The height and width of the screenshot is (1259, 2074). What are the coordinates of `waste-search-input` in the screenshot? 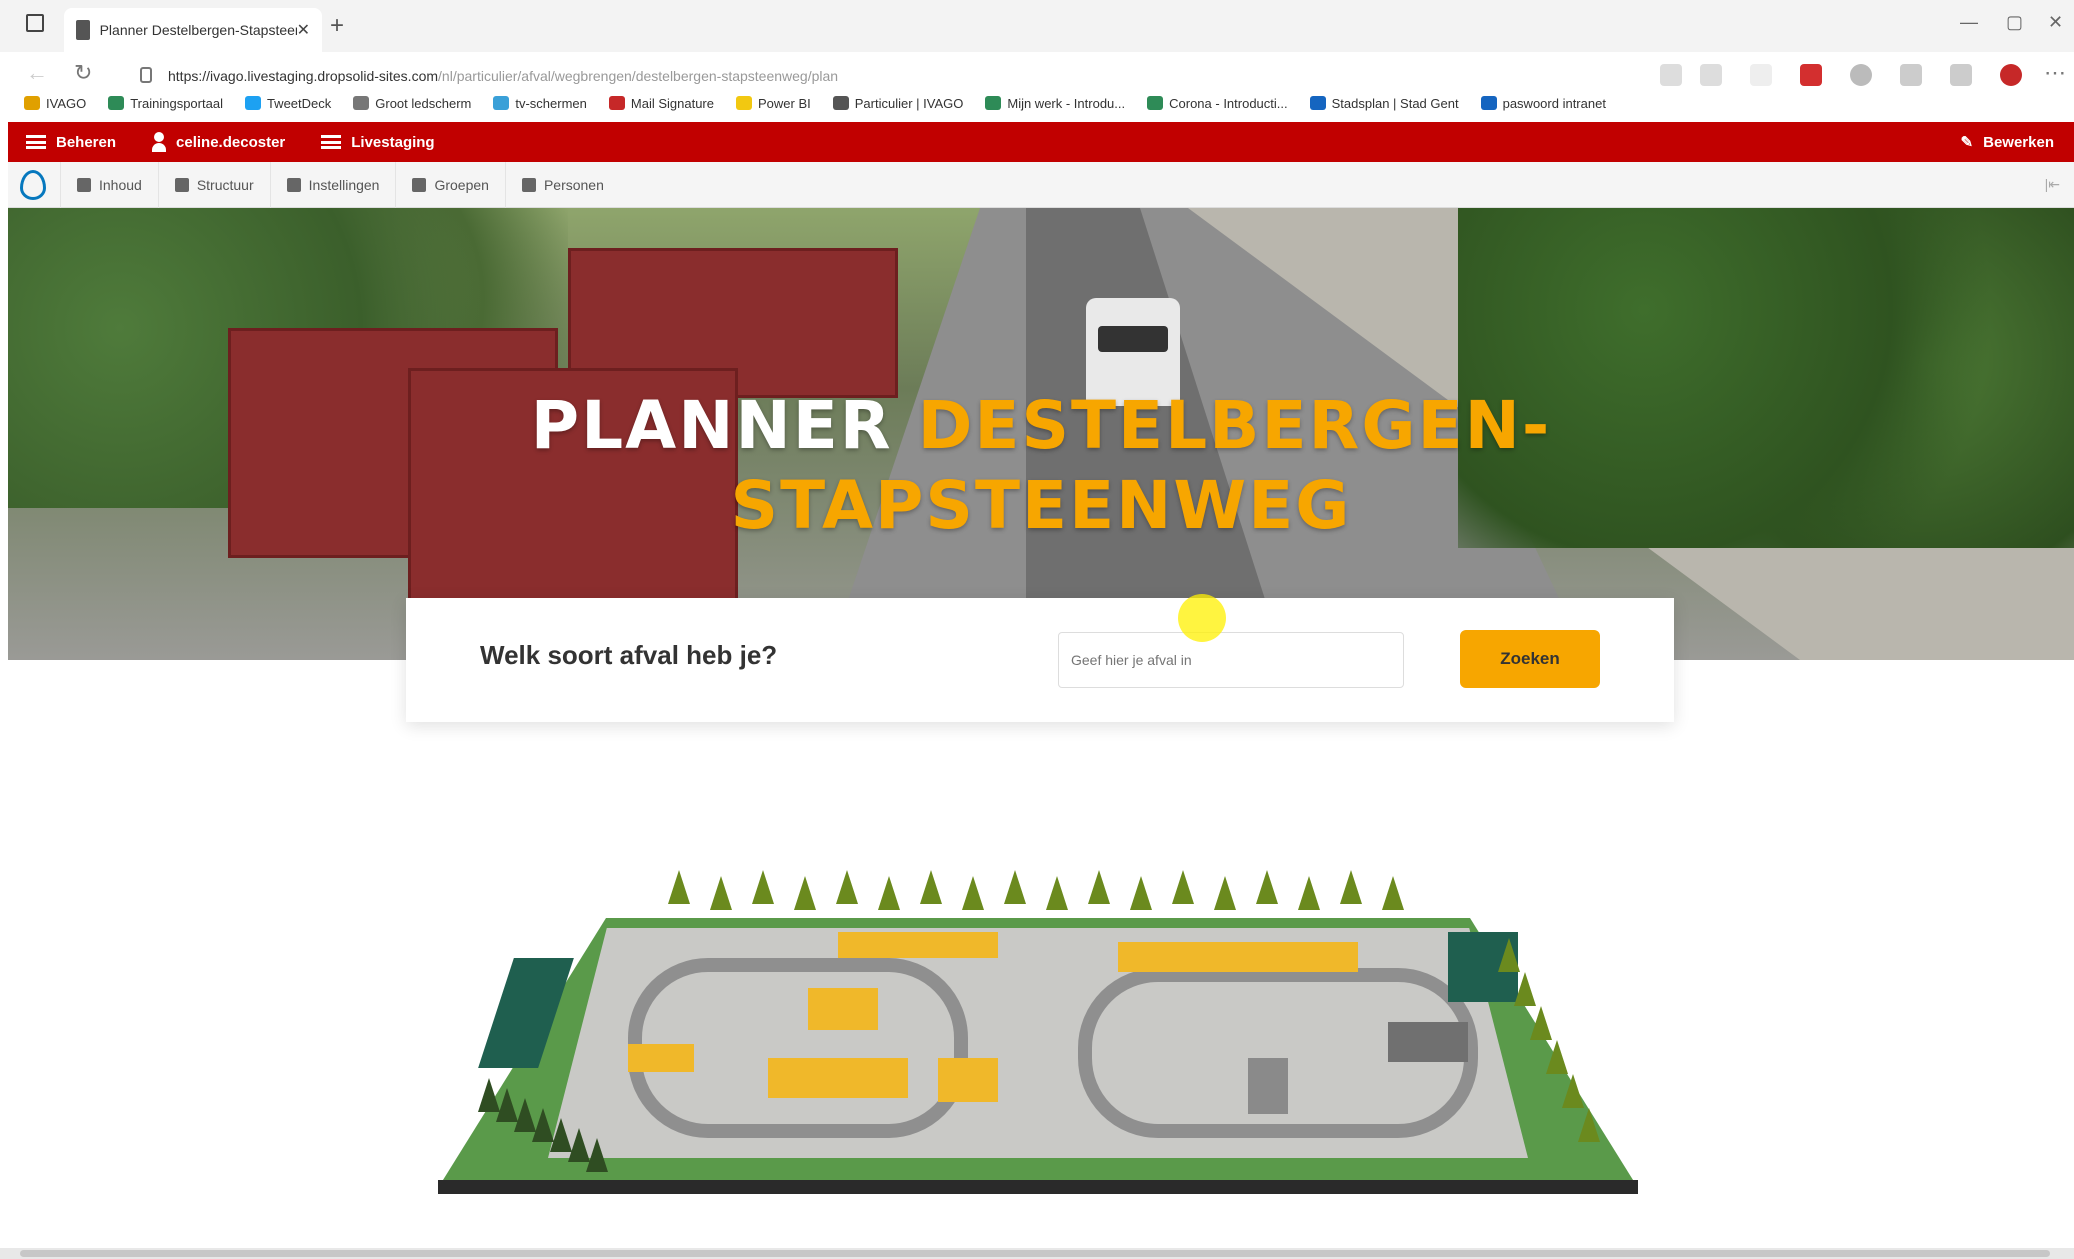 It's located at (1231, 660).